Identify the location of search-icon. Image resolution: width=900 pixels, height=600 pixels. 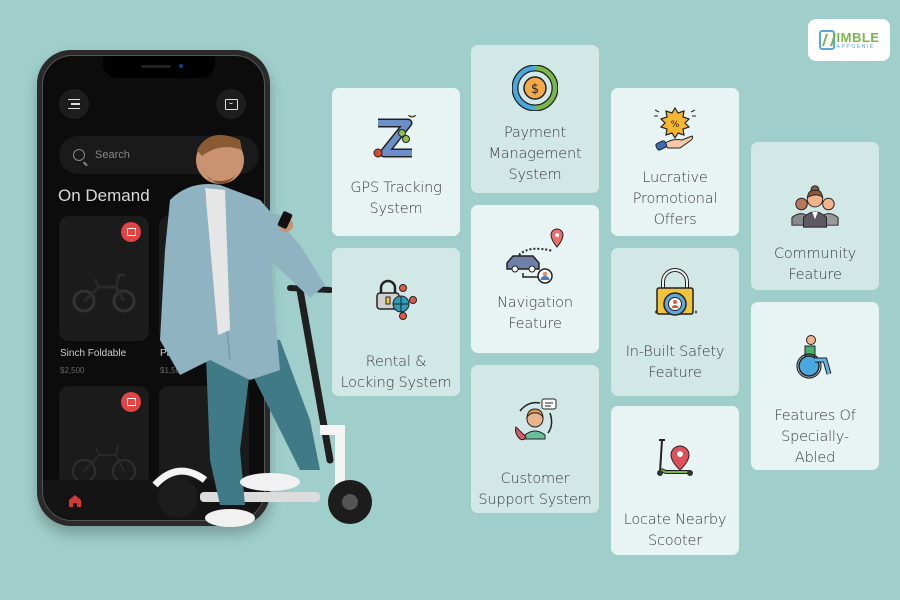
(79, 155).